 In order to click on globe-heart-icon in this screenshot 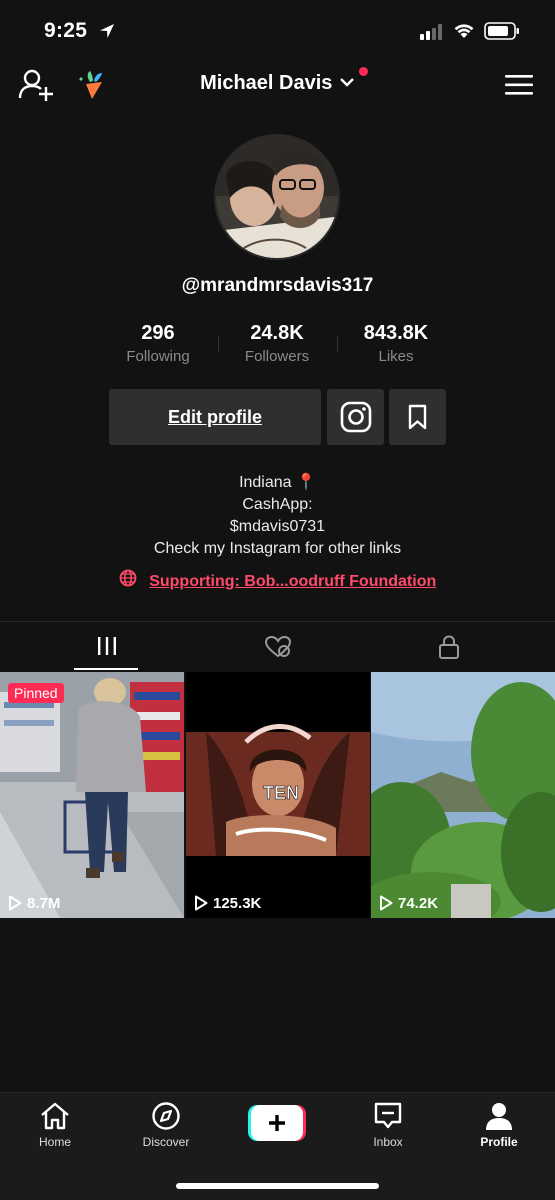, I will do `click(128, 580)`.